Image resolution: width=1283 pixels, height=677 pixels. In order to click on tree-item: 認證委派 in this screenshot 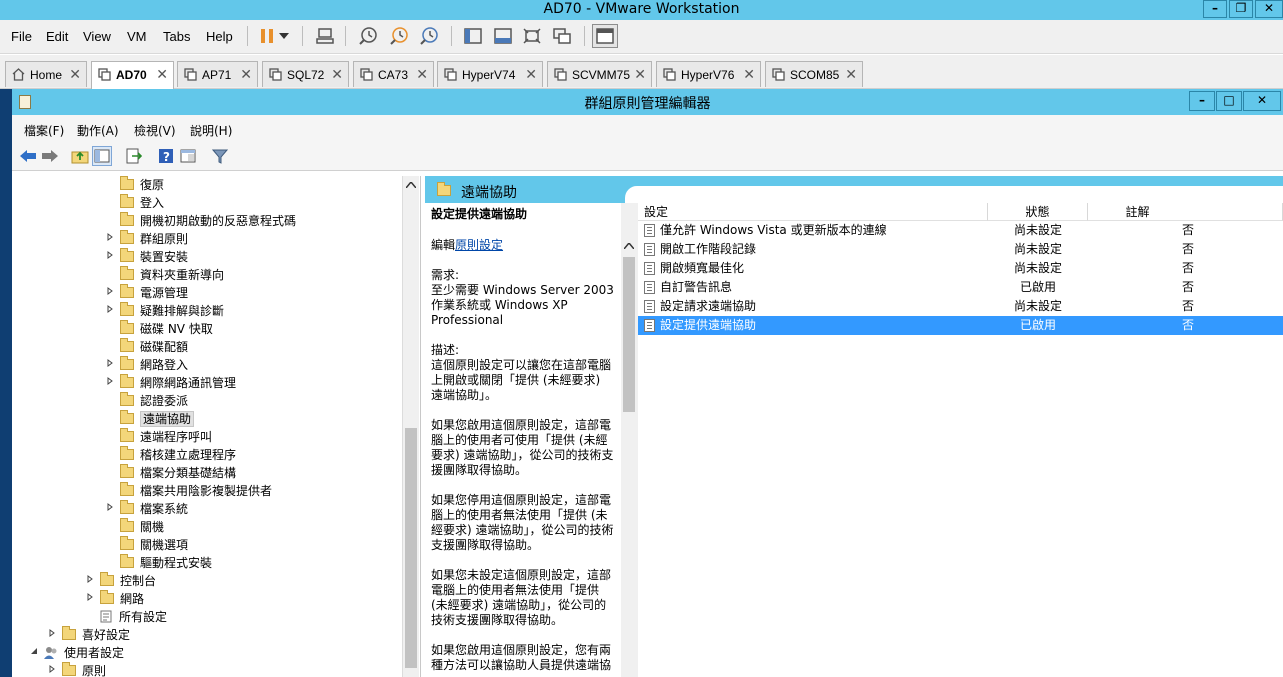, I will do `click(154, 401)`.